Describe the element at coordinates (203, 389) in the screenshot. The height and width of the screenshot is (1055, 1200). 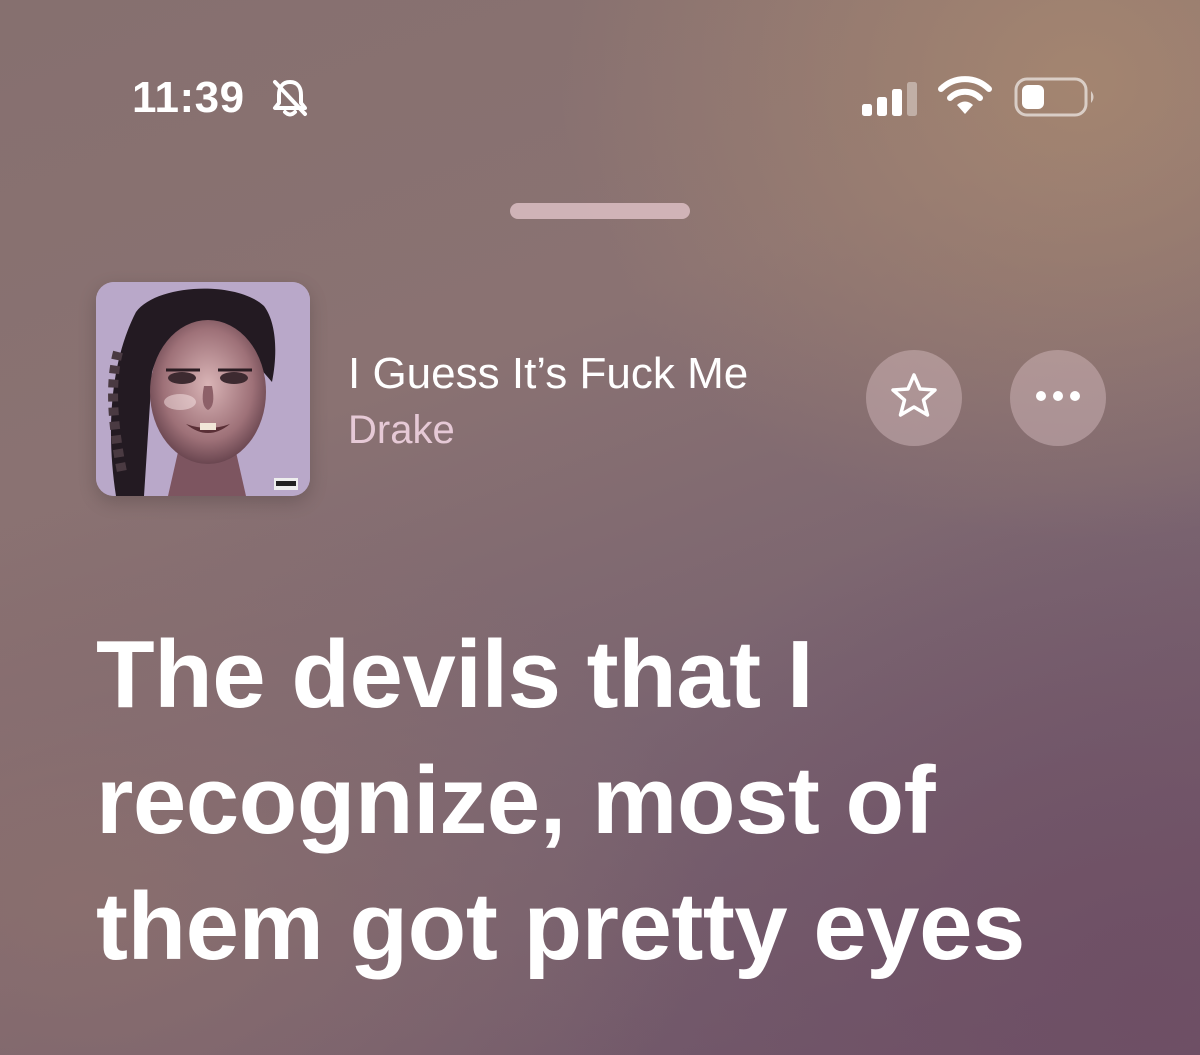
I see `album-art` at that location.